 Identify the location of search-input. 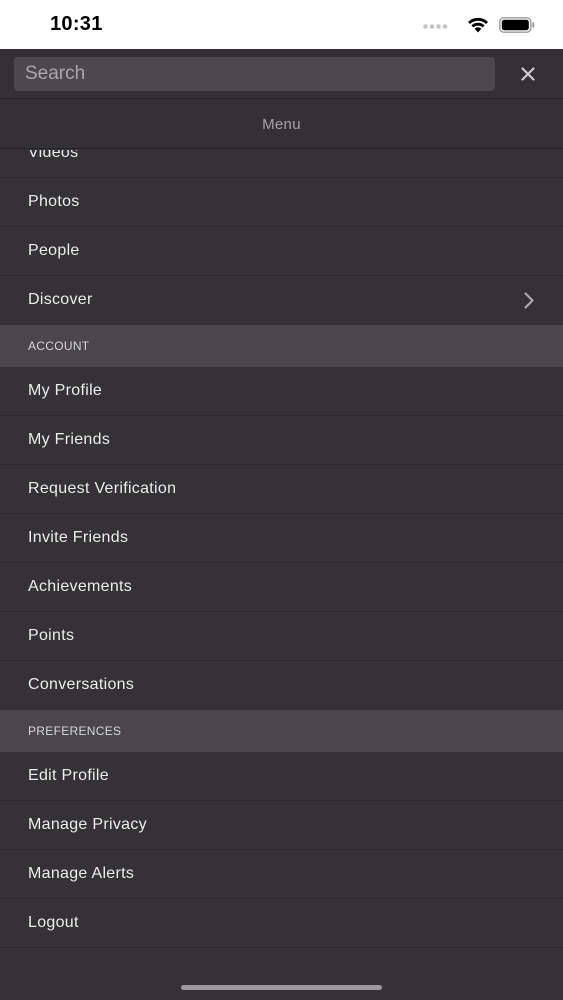
(254, 74).